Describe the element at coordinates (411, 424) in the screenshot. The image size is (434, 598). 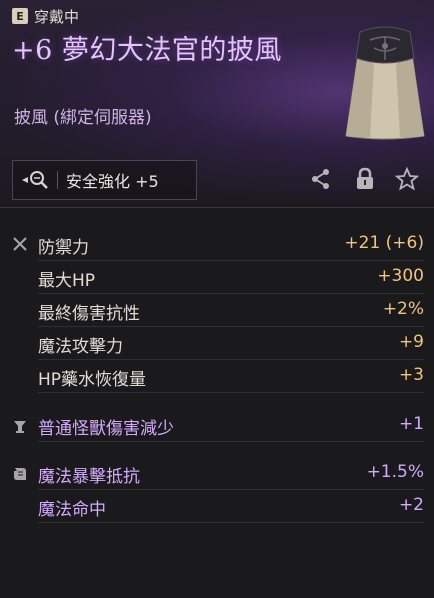
I see `stat-value: +1` at that location.